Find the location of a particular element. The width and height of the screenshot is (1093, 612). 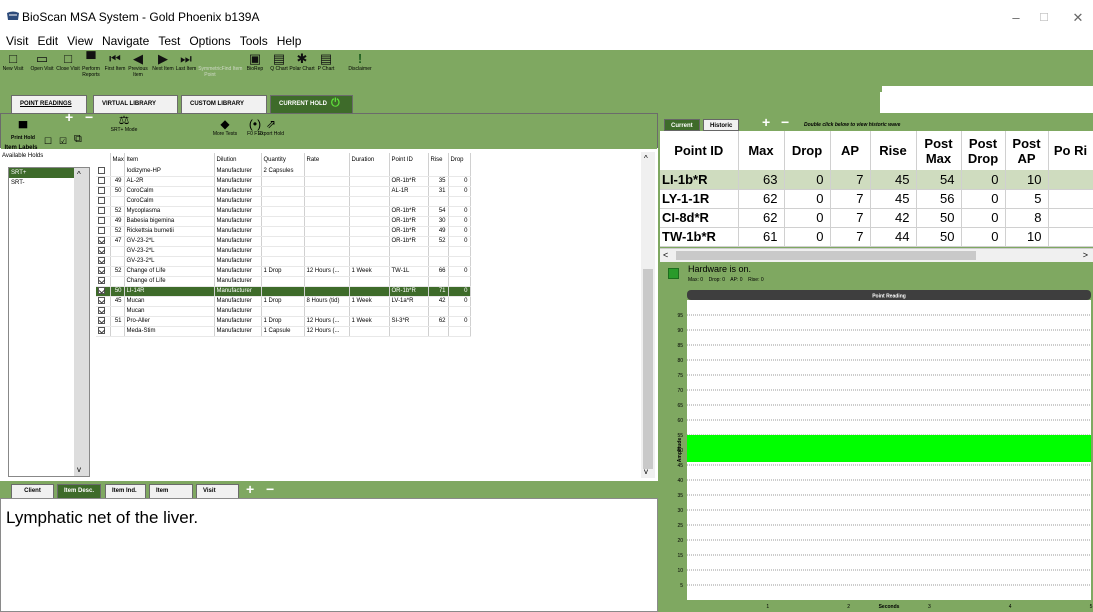

table-row: Mucan Manufacturer is located at coordinates (283, 311).